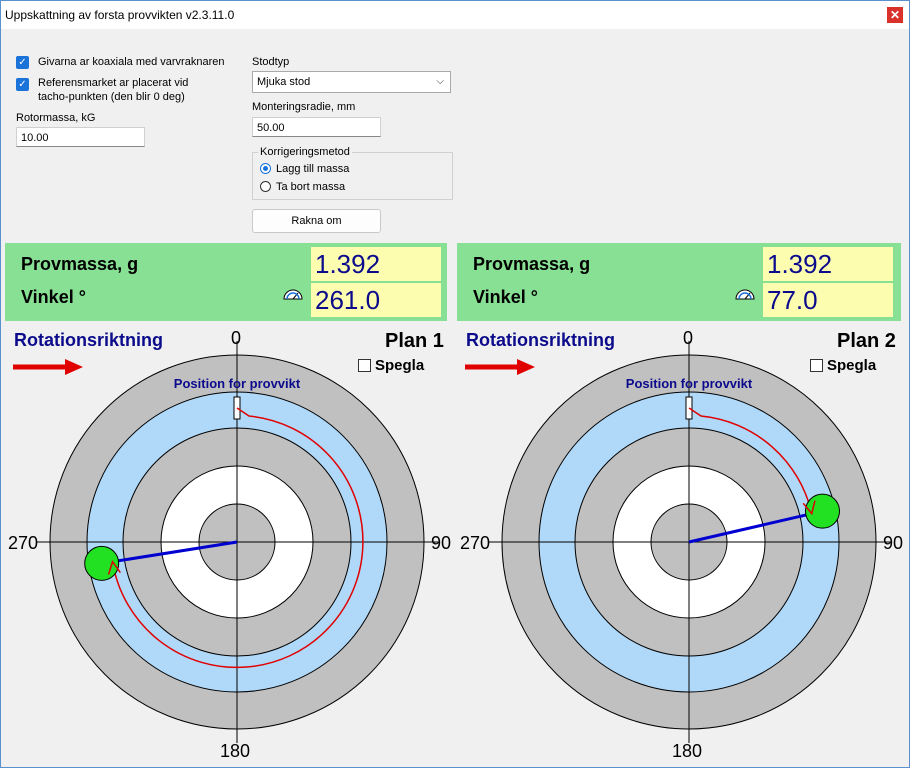  What do you see at coordinates (316, 221) in the screenshot?
I see `recalculate-button: Rakna om` at bounding box center [316, 221].